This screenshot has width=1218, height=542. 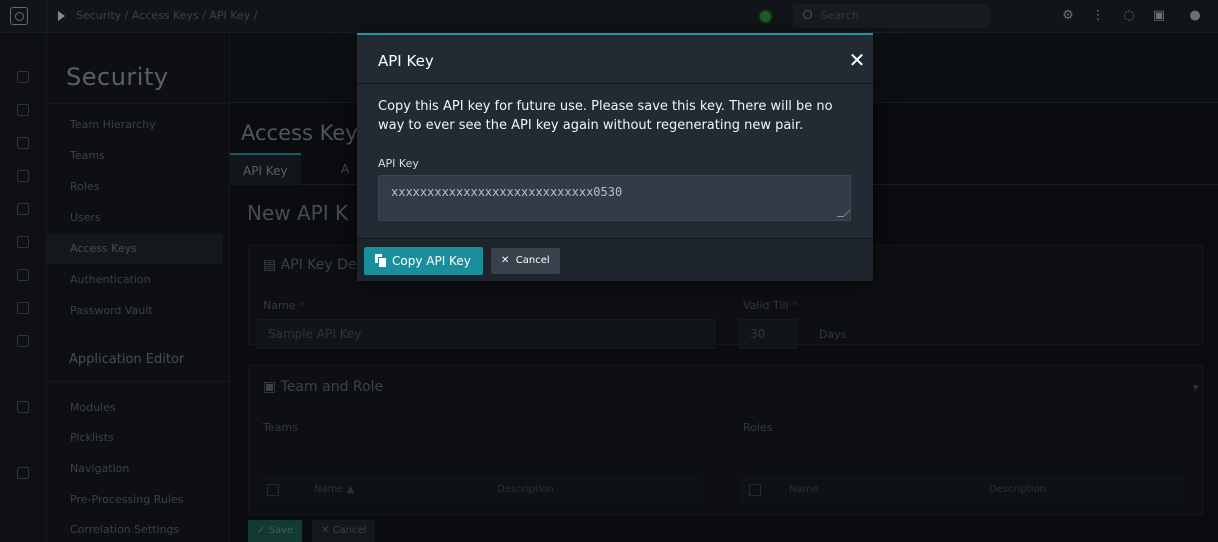 I want to click on copy-icon, so click(x=380, y=260).